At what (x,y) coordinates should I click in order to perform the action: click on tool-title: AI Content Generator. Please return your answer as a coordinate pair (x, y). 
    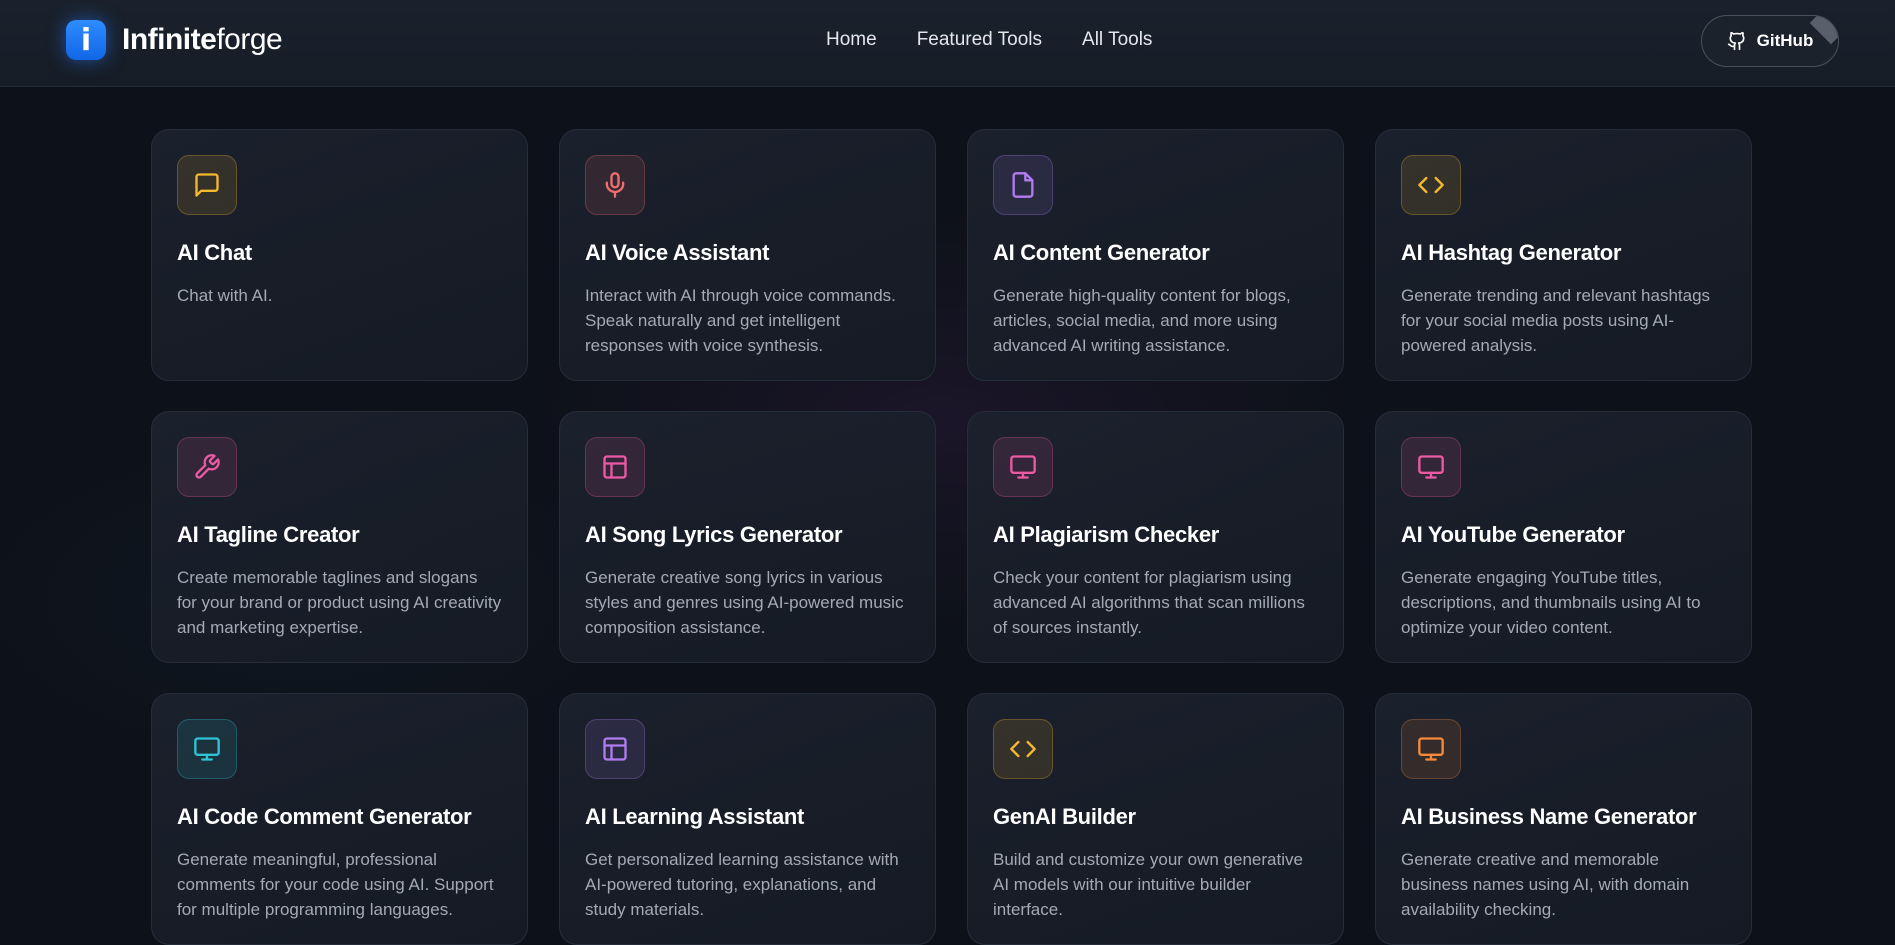
    Looking at the image, I should click on (1101, 252).